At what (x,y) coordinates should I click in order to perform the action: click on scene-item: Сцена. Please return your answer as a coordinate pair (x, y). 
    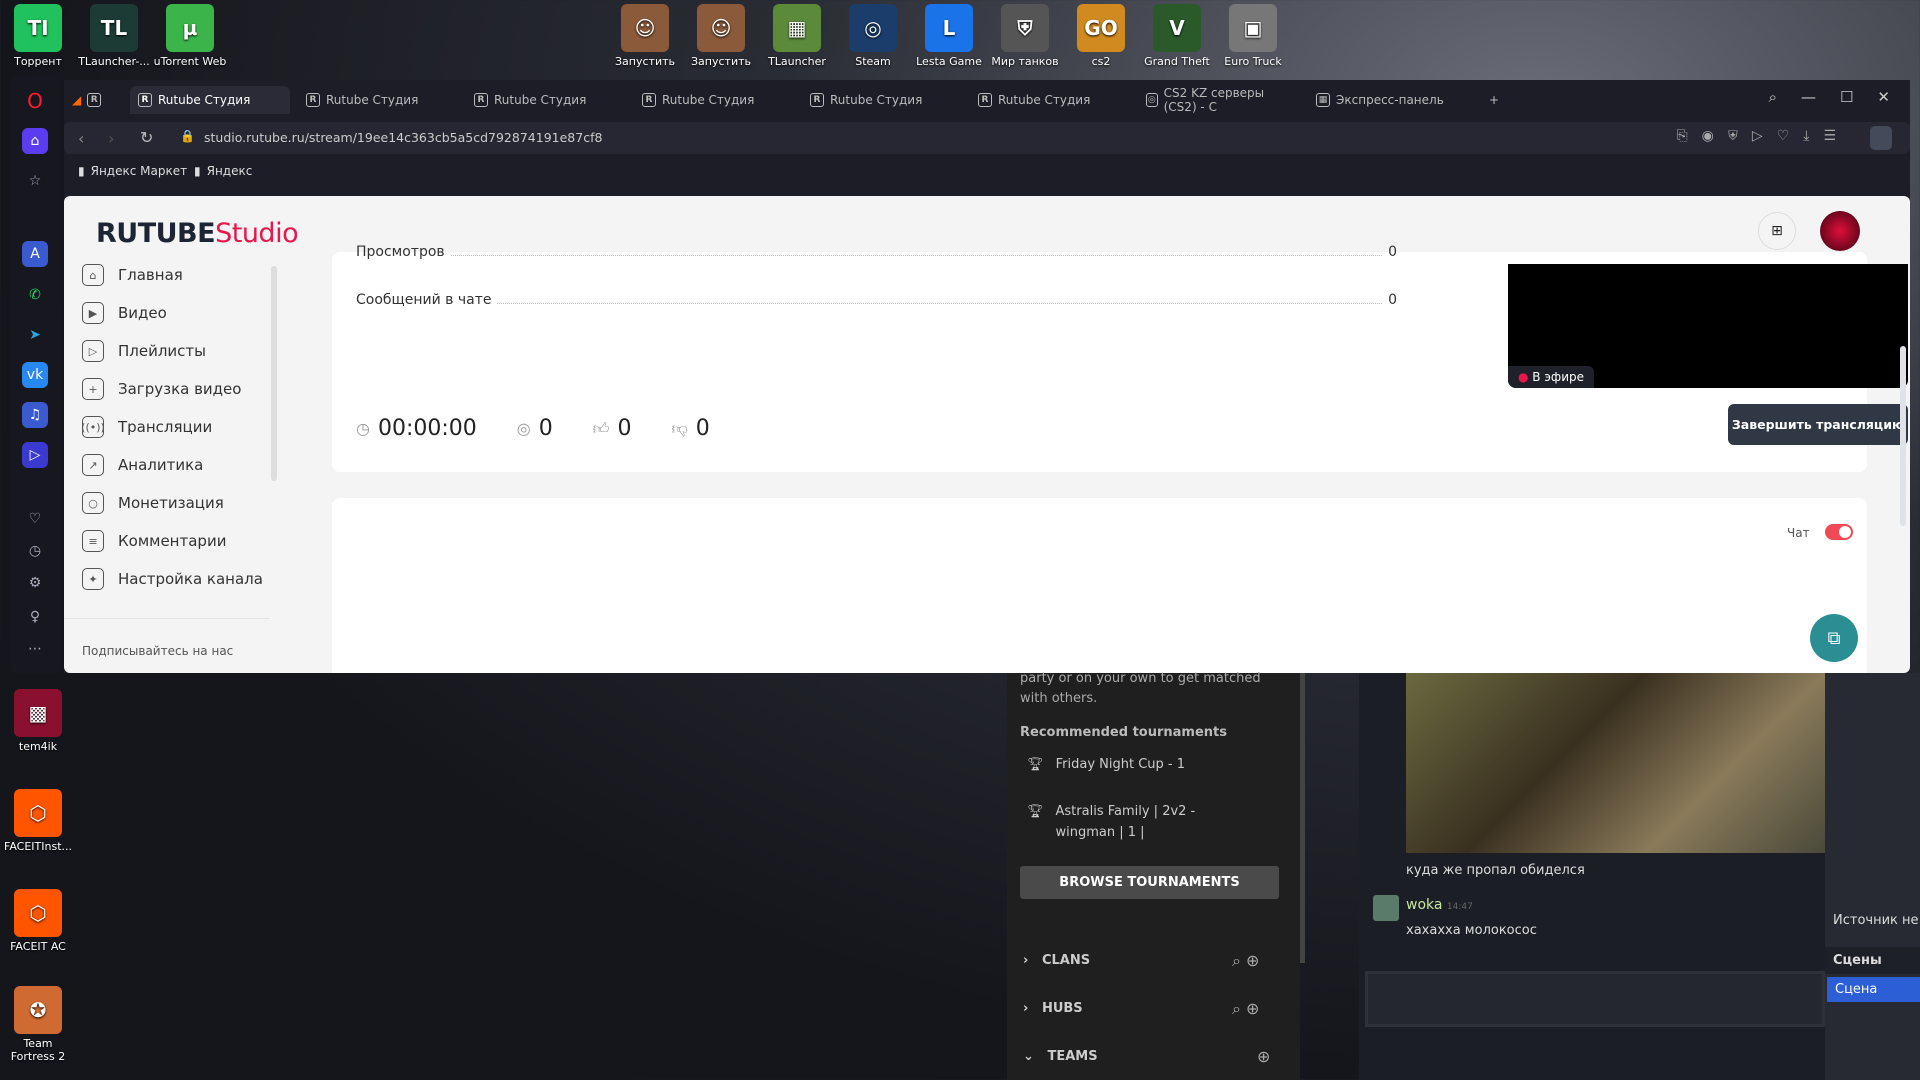
    Looking at the image, I should click on (1873, 989).